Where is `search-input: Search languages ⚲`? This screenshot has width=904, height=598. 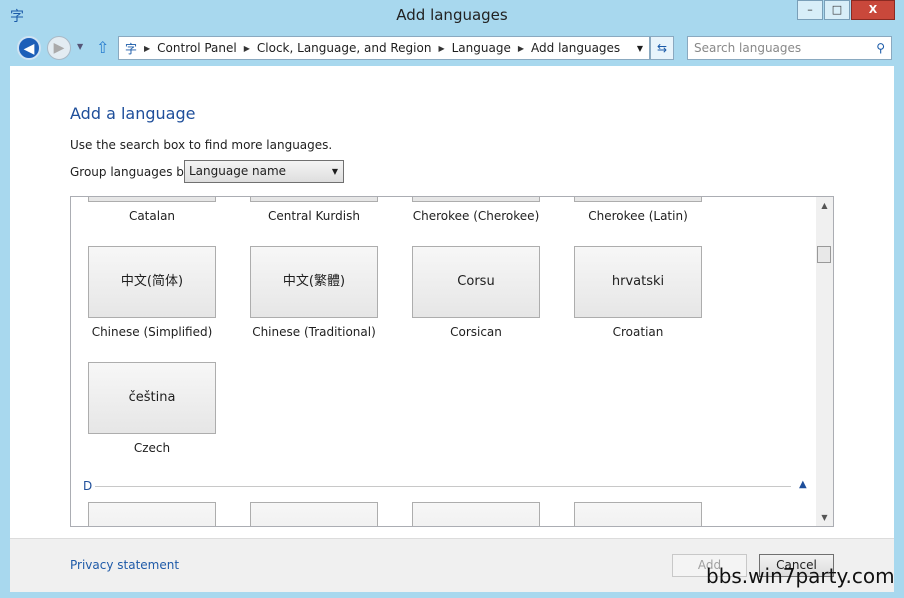 search-input: Search languages ⚲ is located at coordinates (789, 48).